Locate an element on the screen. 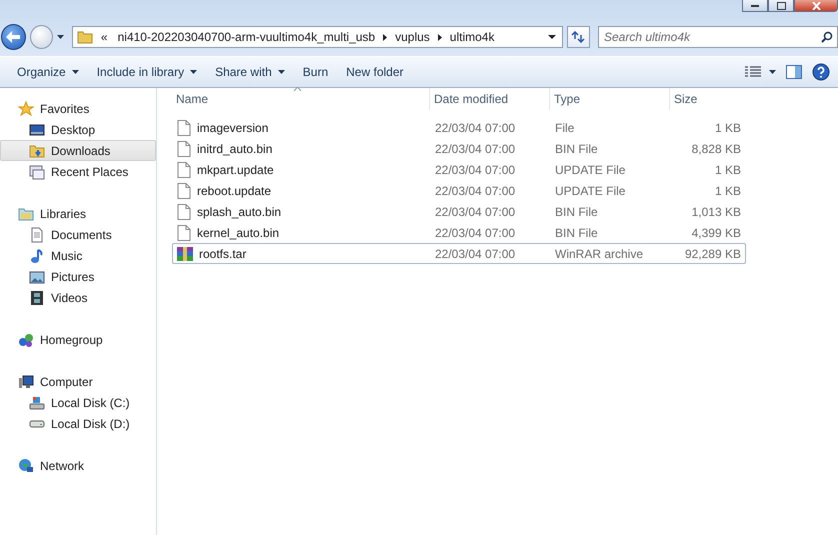 This screenshot has width=838, height=535. maximize-icon is located at coordinates (781, 6).